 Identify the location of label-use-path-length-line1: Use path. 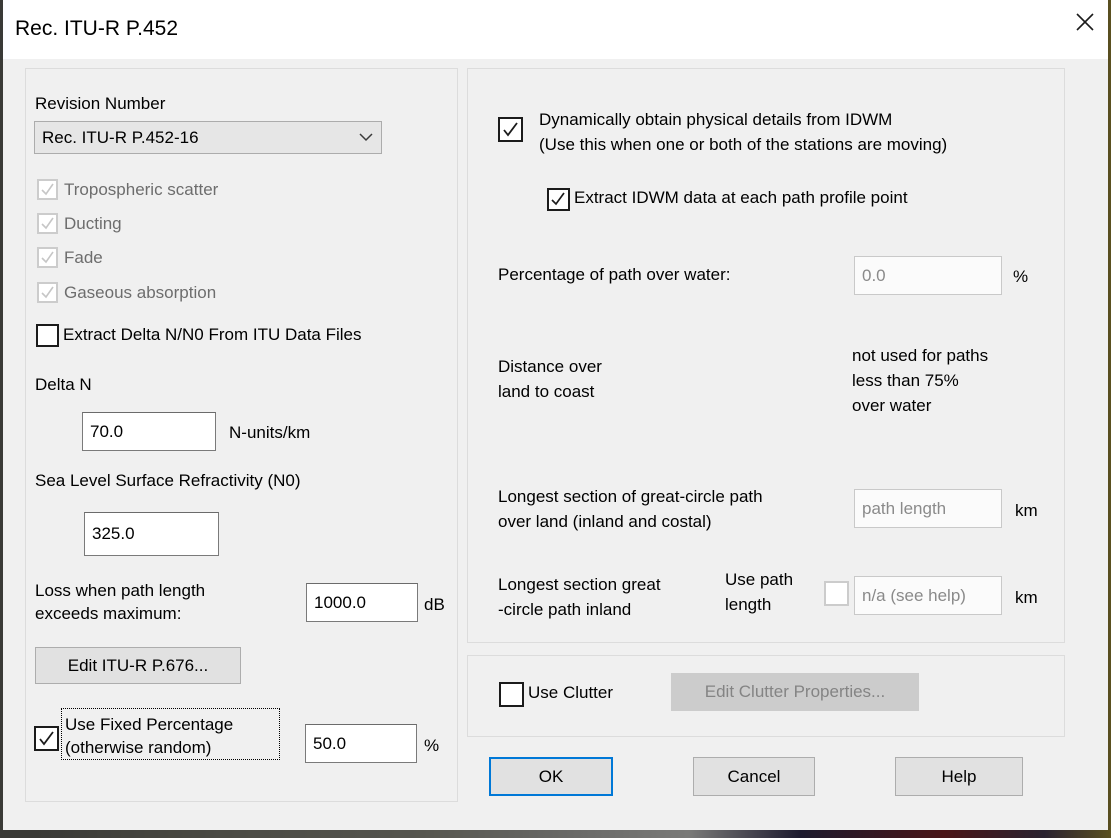
(759, 579).